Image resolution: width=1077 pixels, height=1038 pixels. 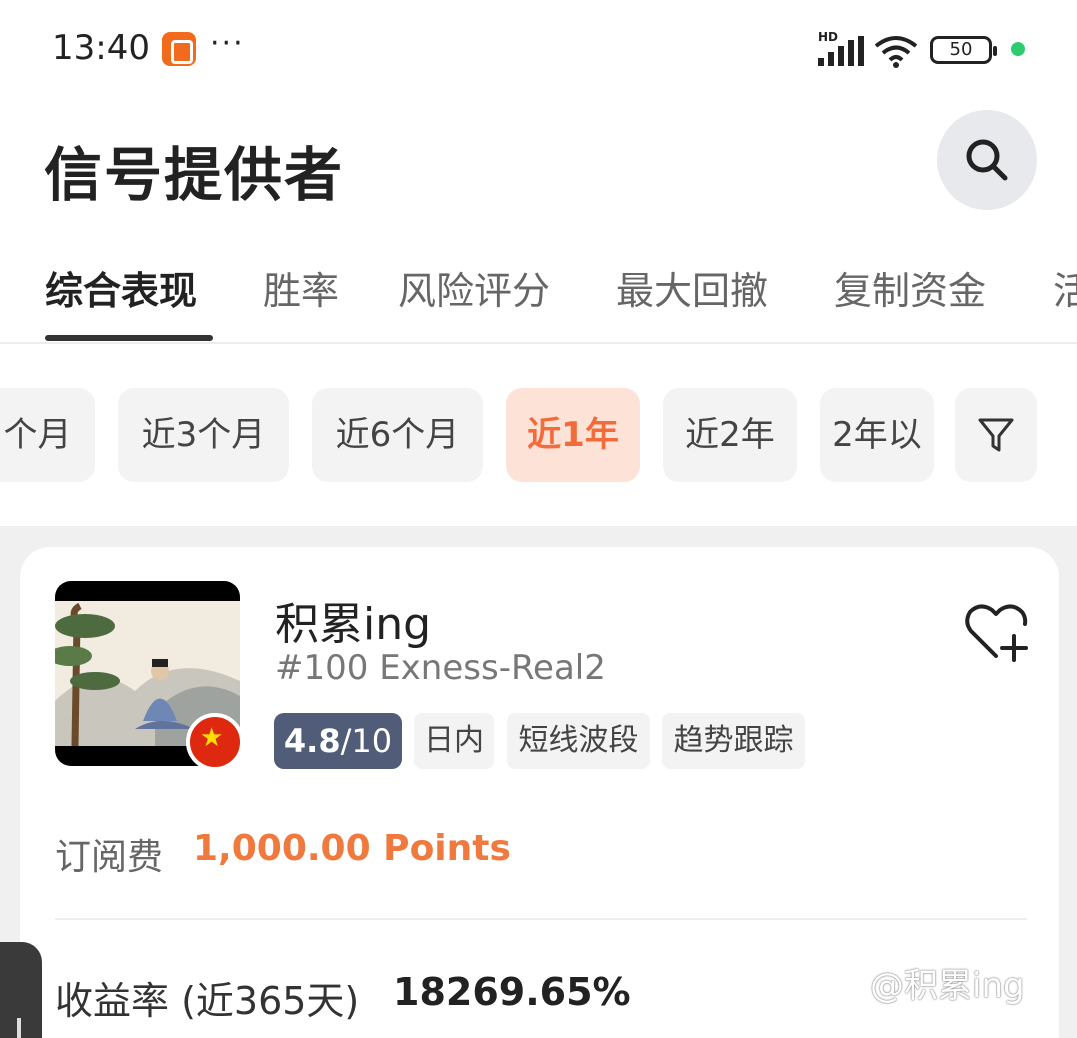 What do you see at coordinates (733, 741) in the screenshot?
I see `tag-trend-following: 趋势跟踪` at bounding box center [733, 741].